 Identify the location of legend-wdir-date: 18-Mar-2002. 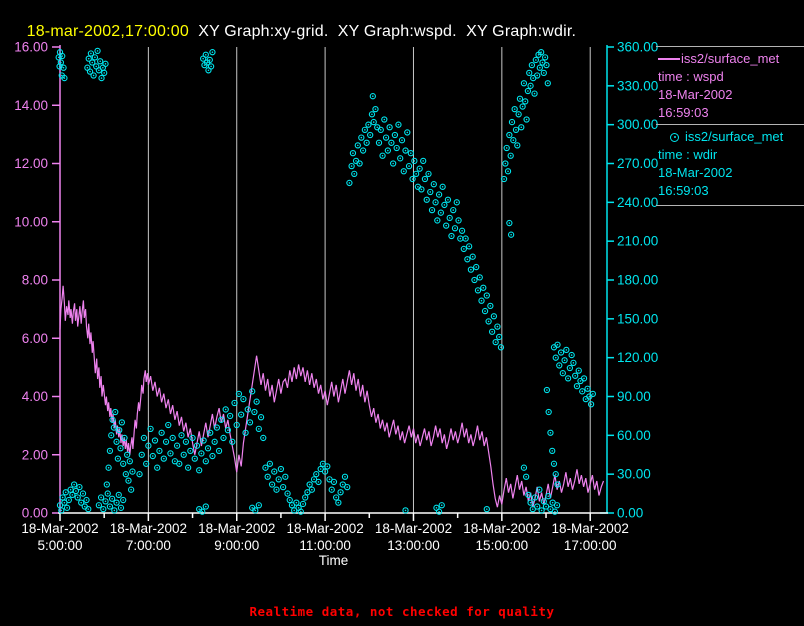
(695, 172).